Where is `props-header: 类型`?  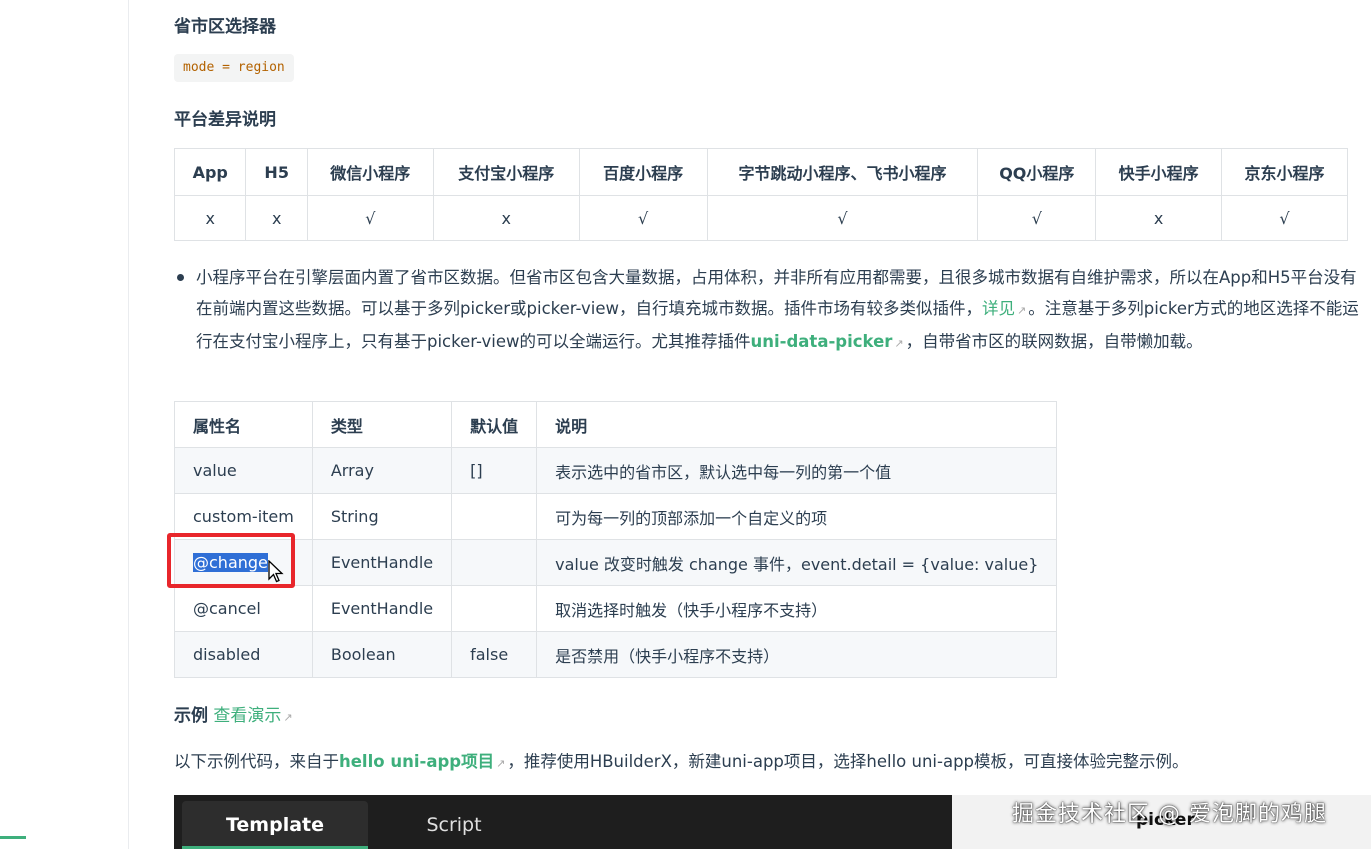
props-header: 类型 is located at coordinates (382, 424).